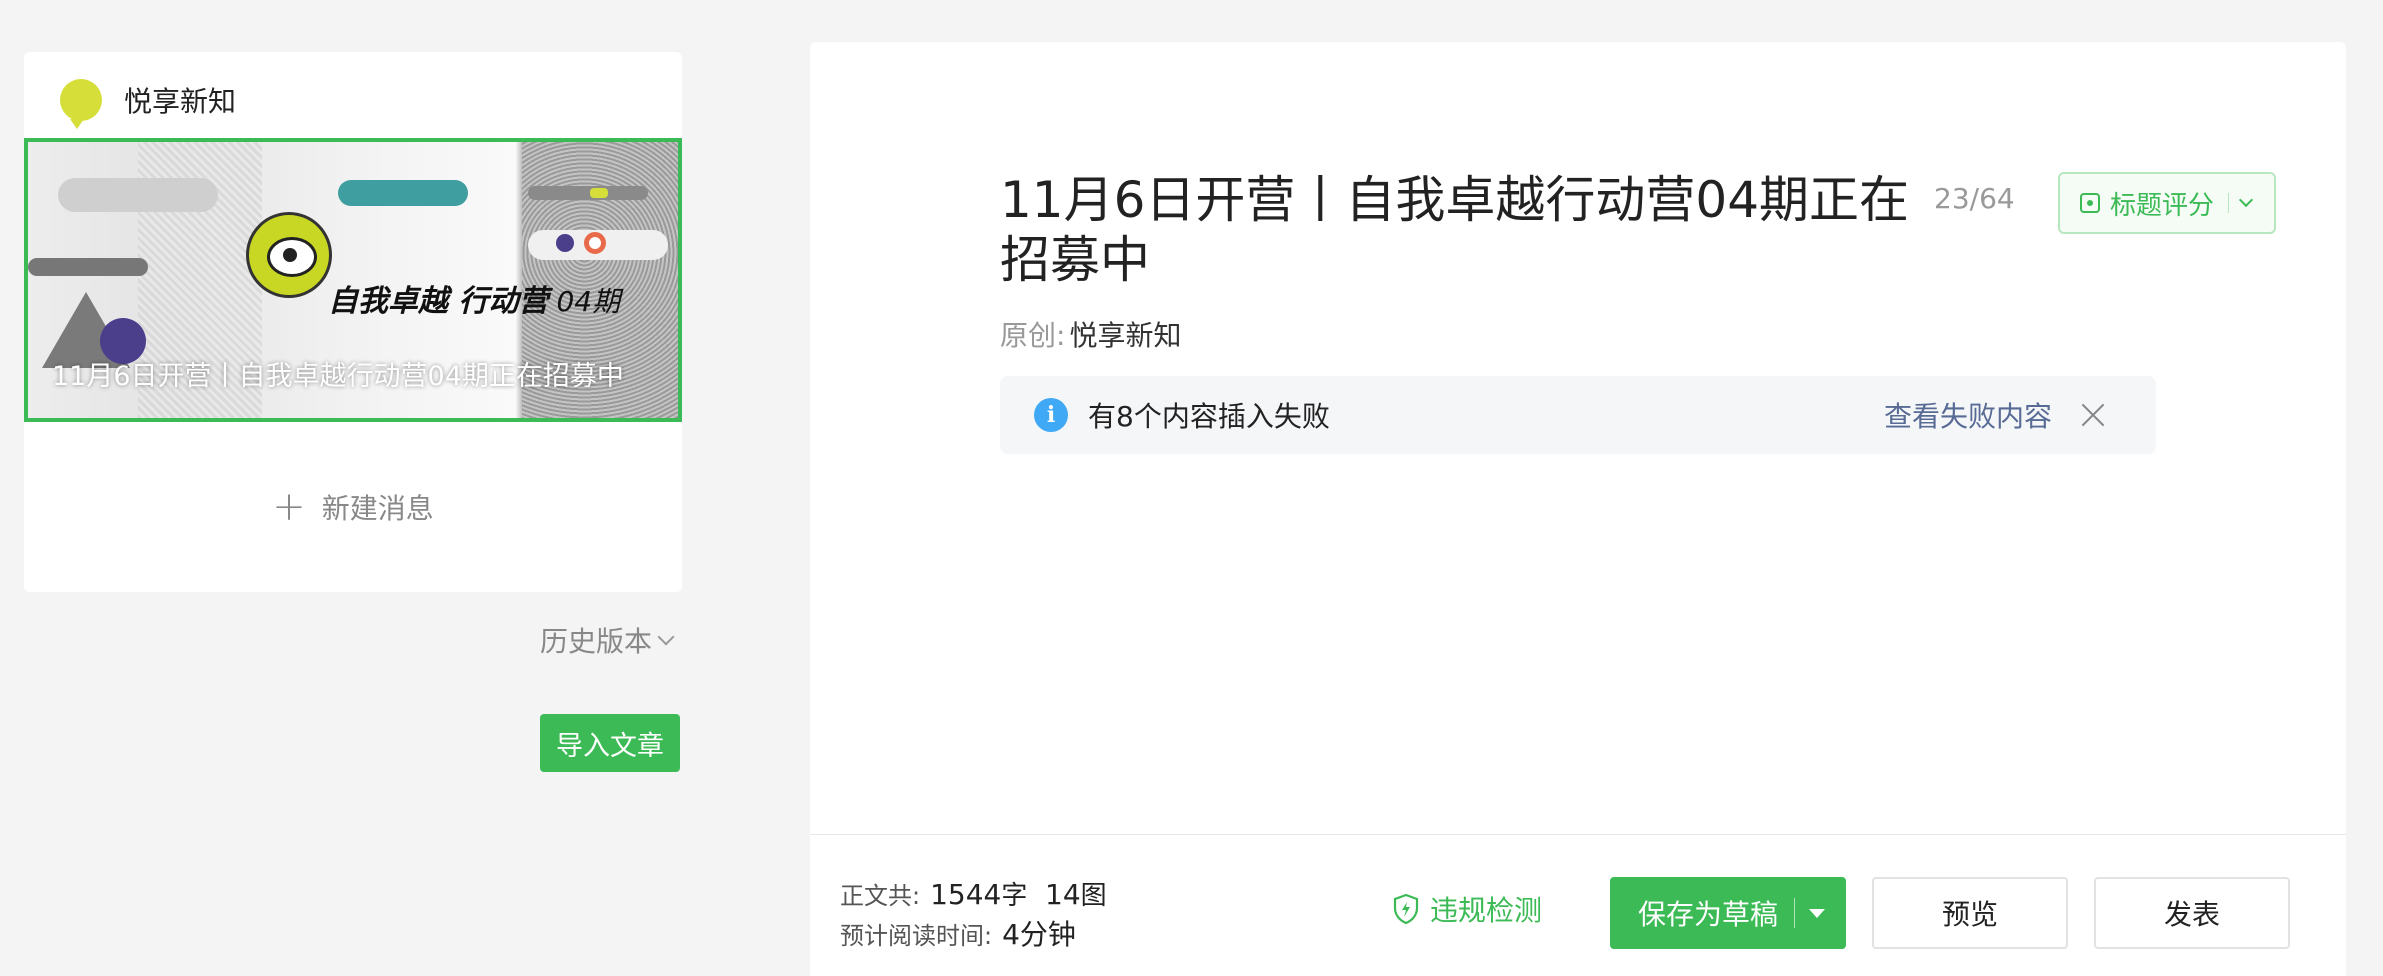 The image size is (2383, 976). I want to click on author-prefix: 原创:, so click(1033, 335).